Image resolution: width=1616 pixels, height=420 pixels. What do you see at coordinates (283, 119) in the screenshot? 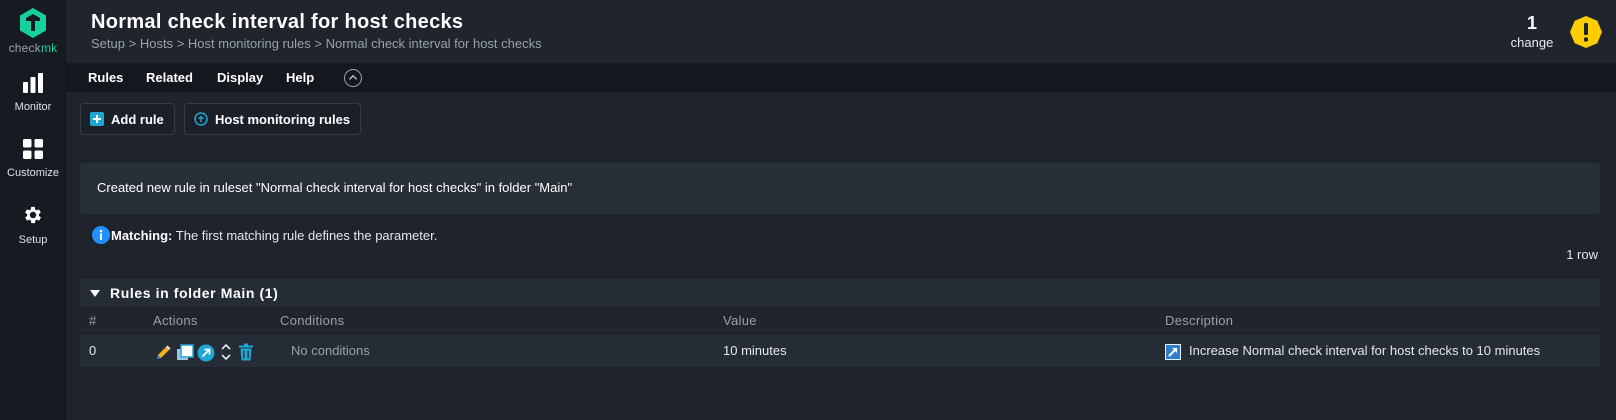
I see `host-monitoring-rules-label: Host monitoring rules` at bounding box center [283, 119].